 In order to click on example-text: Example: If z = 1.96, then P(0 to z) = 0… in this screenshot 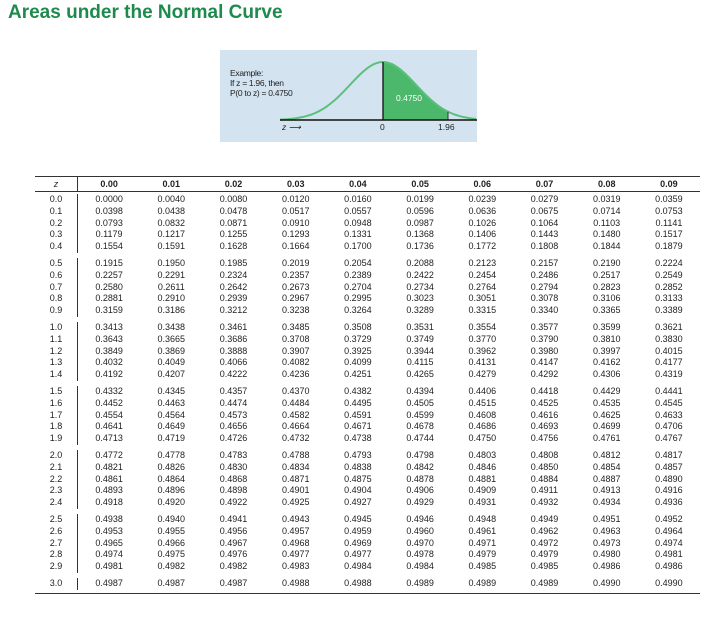, I will do `click(261, 83)`.